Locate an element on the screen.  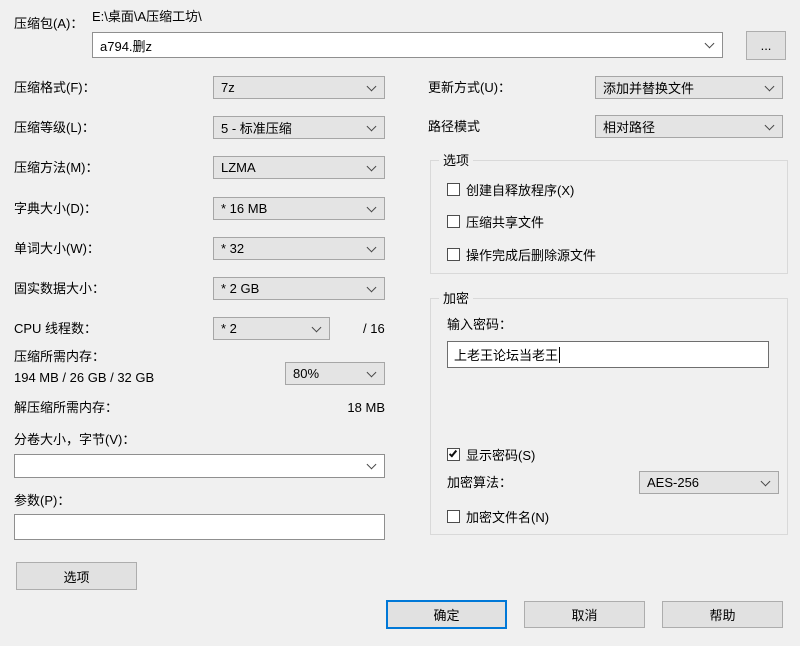
checkmark-icon is located at coordinates (453, 453).